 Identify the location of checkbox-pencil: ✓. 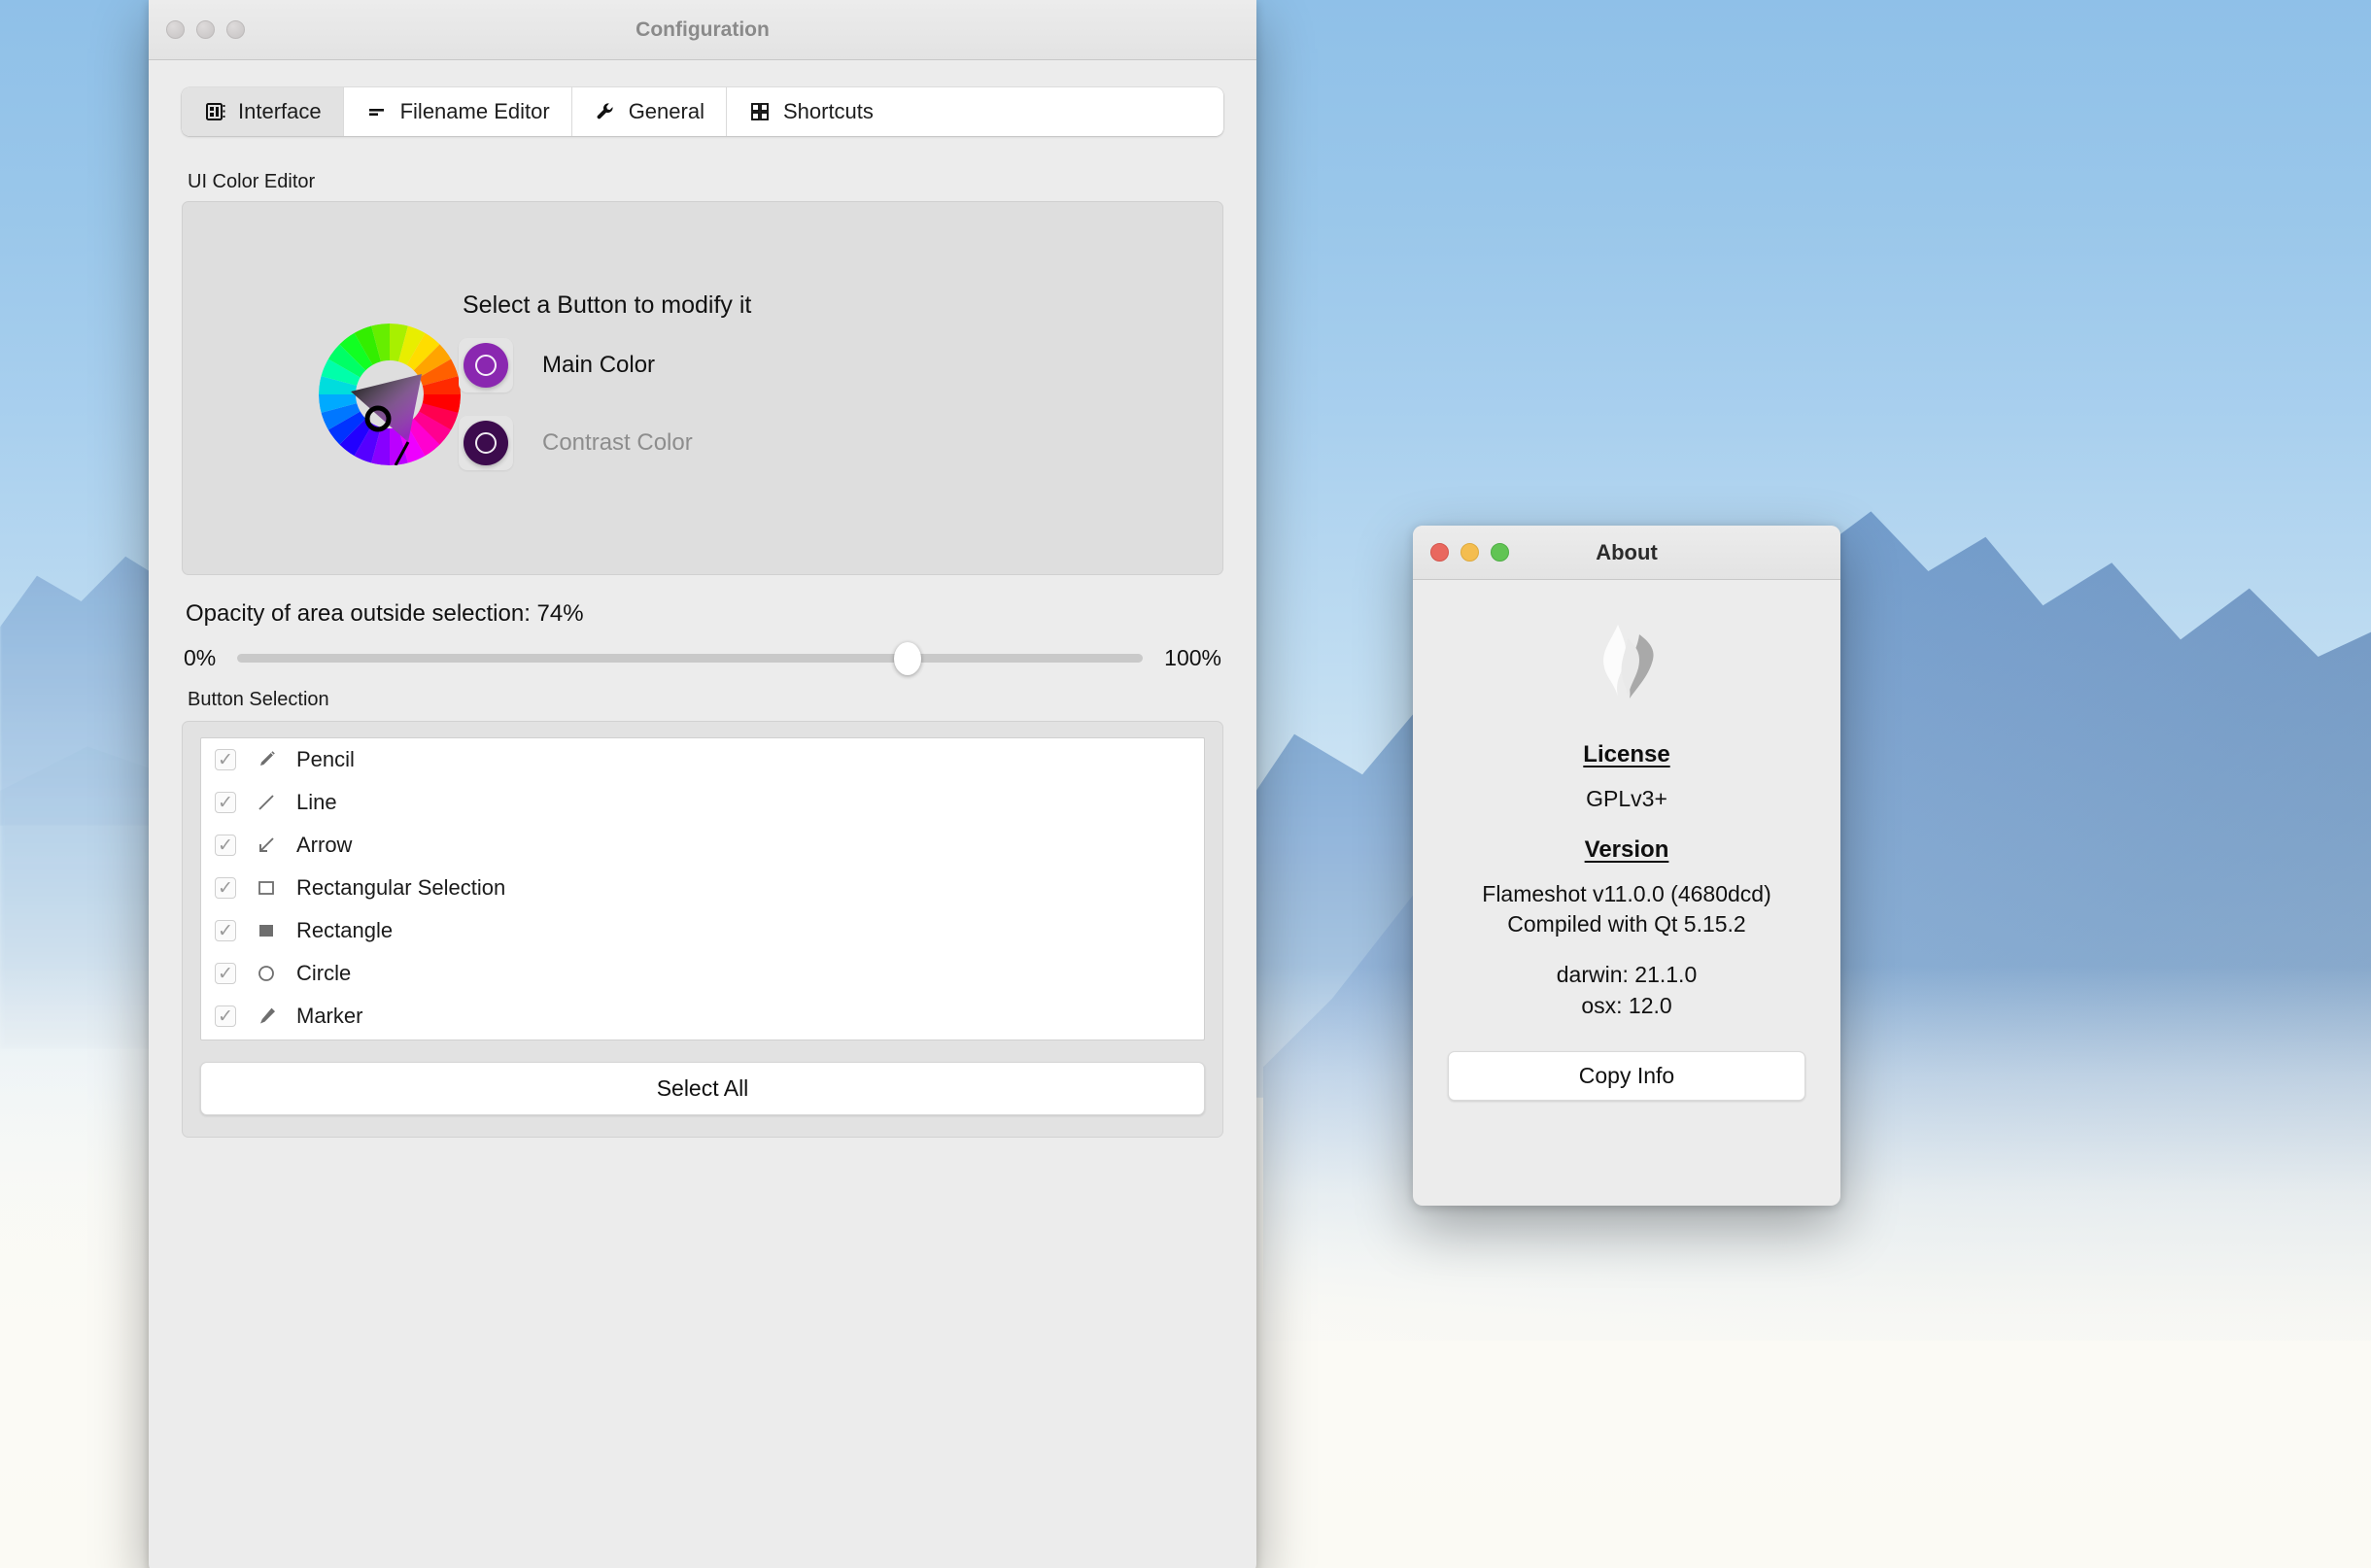
(225, 759).